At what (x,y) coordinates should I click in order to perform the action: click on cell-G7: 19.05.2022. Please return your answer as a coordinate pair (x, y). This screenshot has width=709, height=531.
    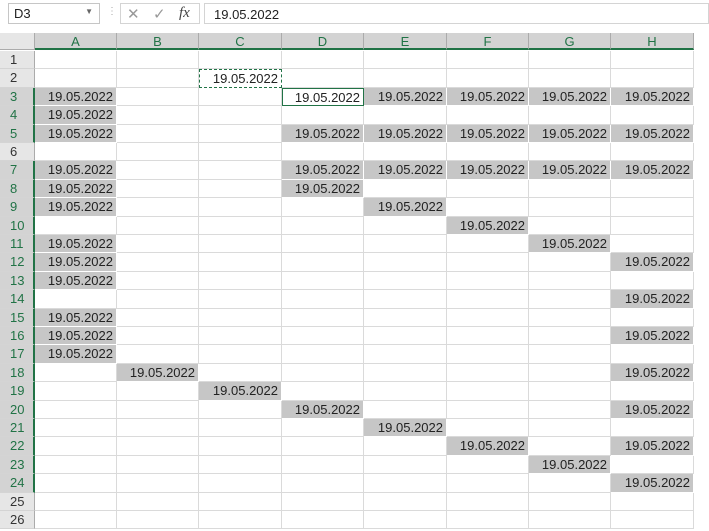
    Looking at the image, I should click on (570, 170).